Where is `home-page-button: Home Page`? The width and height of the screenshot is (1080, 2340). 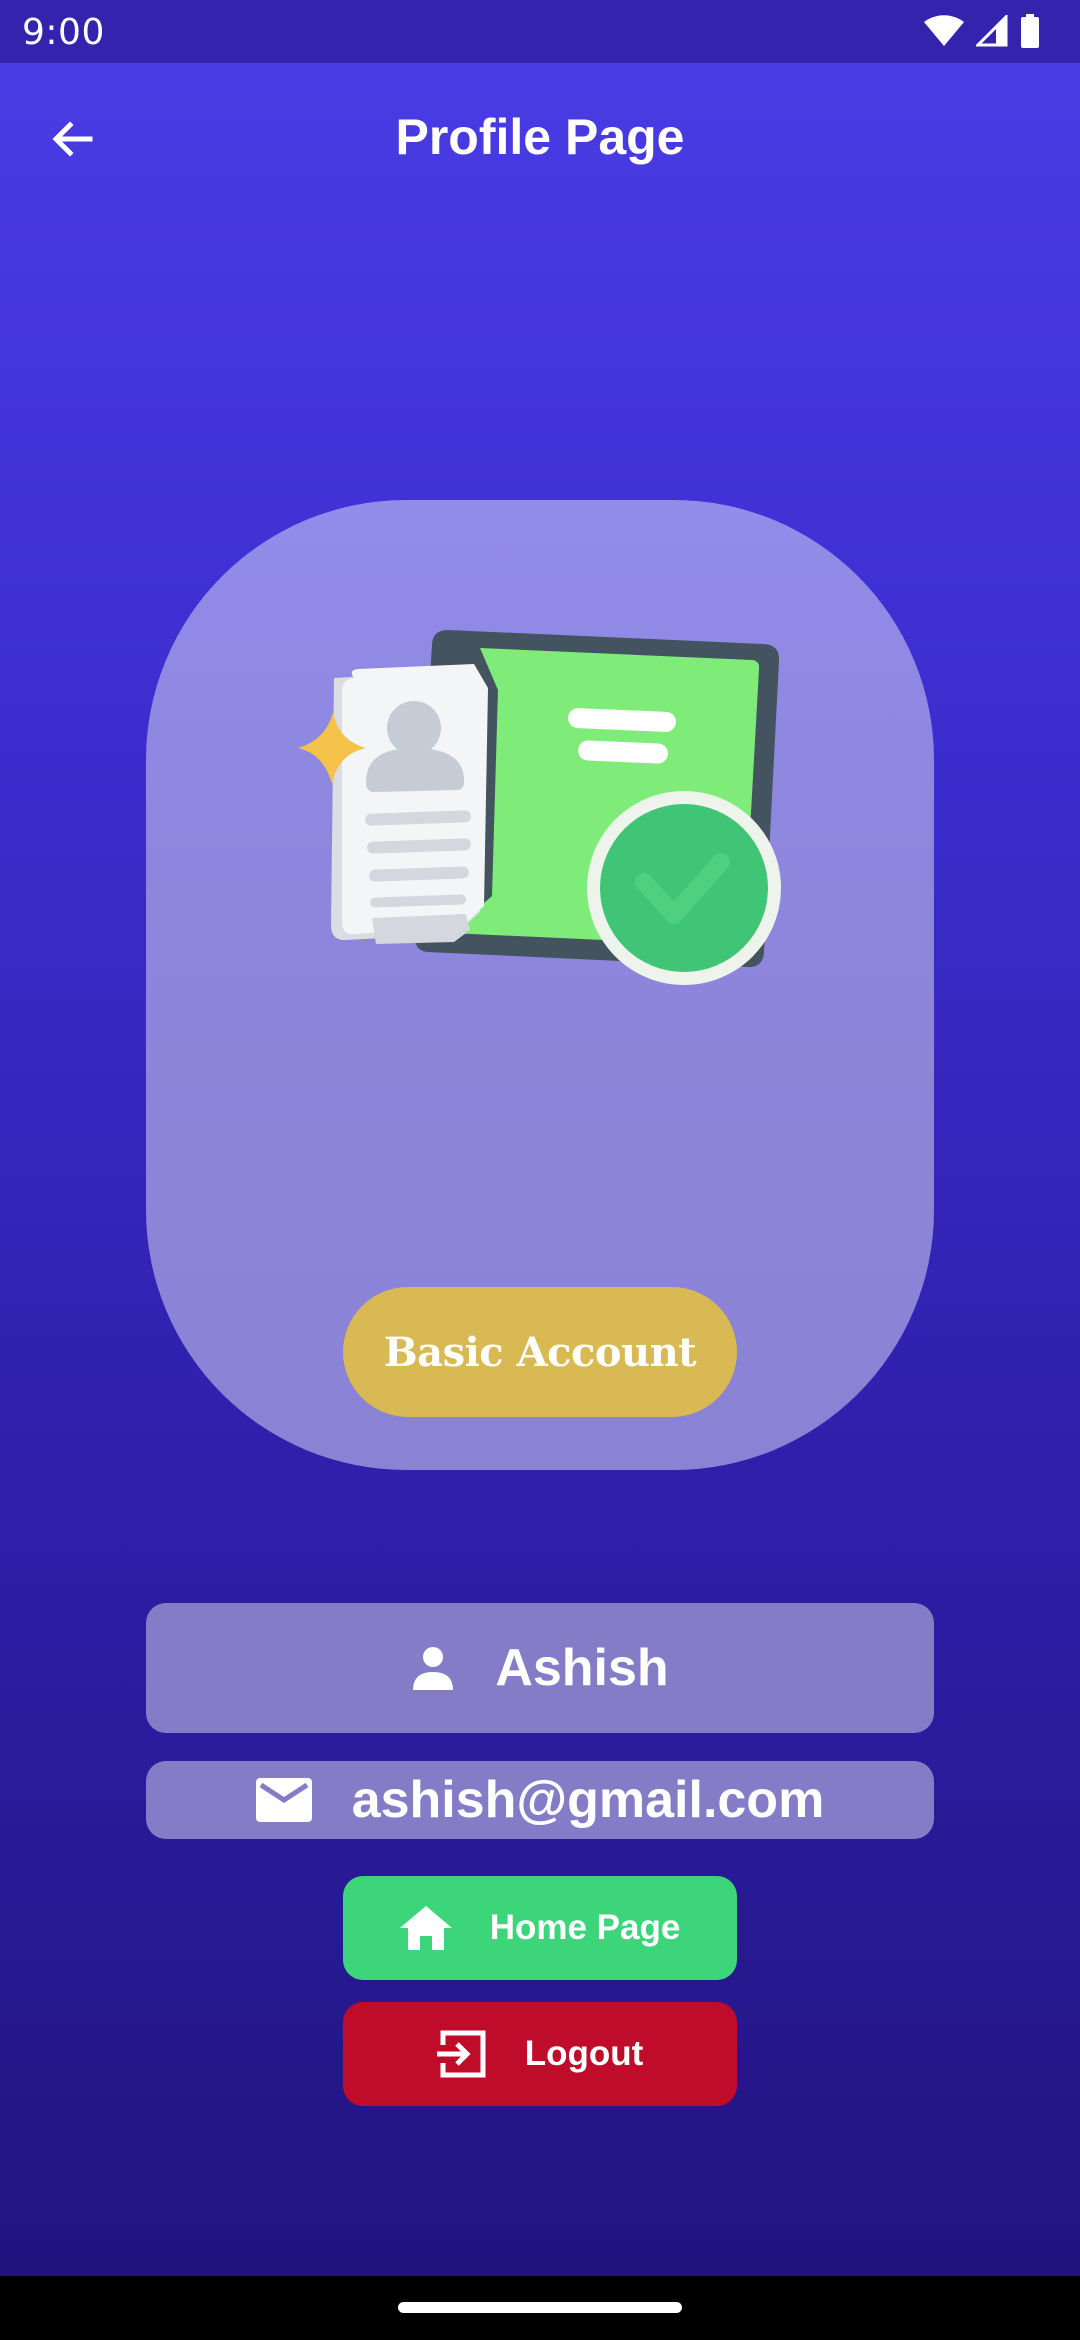
home-page-button: Home Page is located at coordinates (540, 1928).